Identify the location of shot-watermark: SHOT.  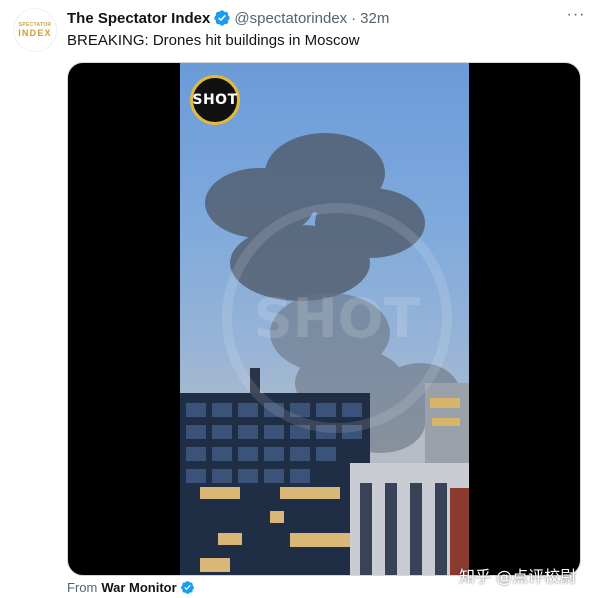
(337, 318).